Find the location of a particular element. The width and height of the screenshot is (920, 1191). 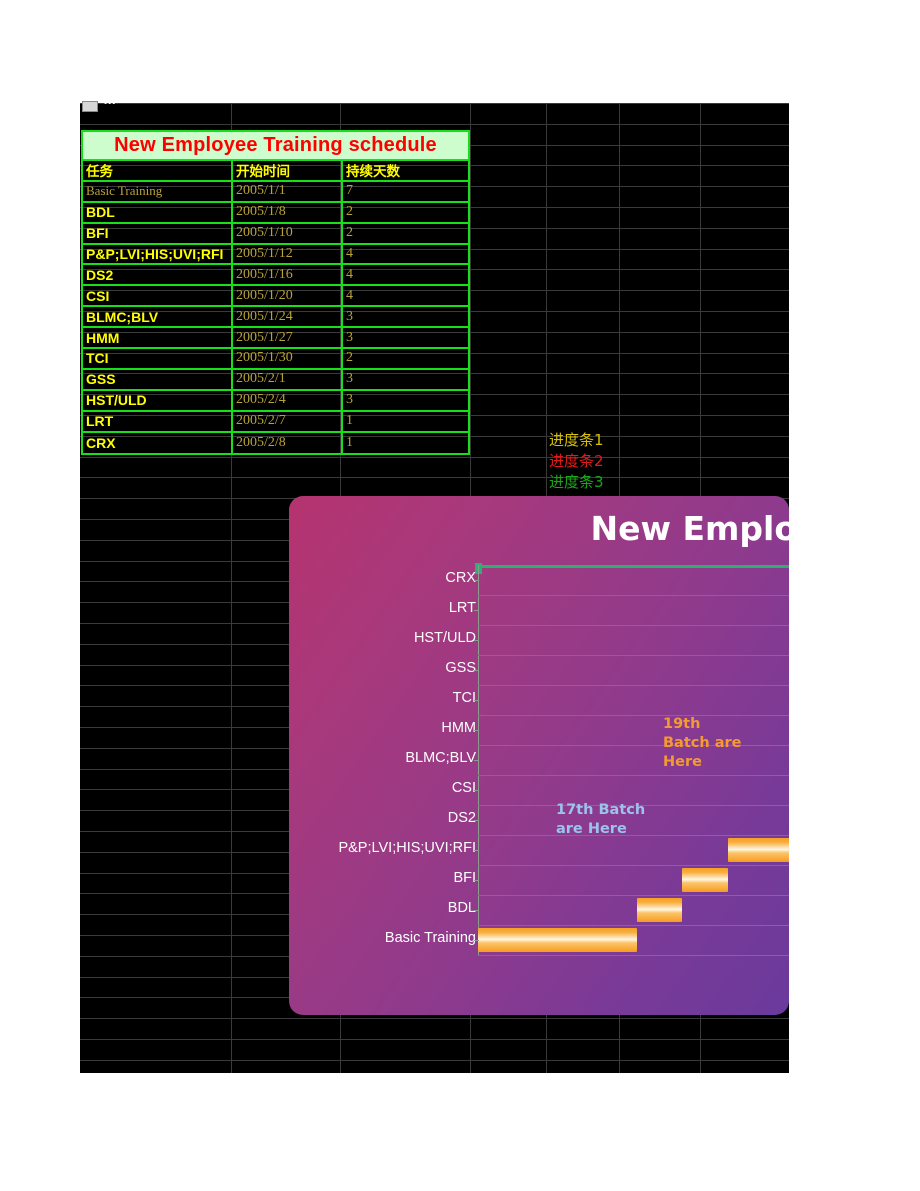

cell-start: 2005/2/1 is located at coordinates (288, 379).